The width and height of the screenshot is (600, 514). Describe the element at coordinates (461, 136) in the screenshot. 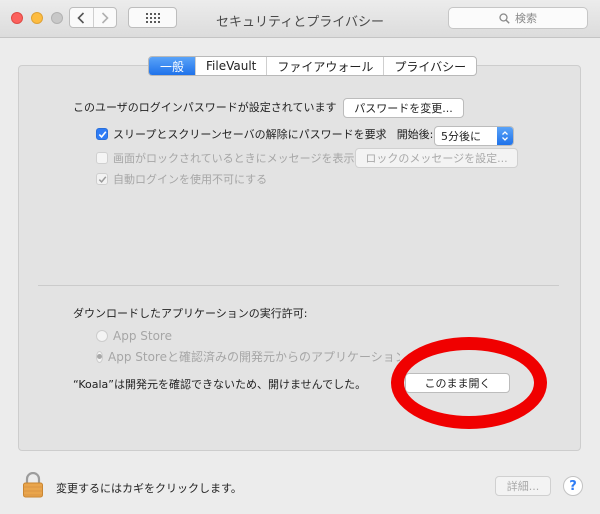

I see `require-delay-value: 5分後に` at that location.